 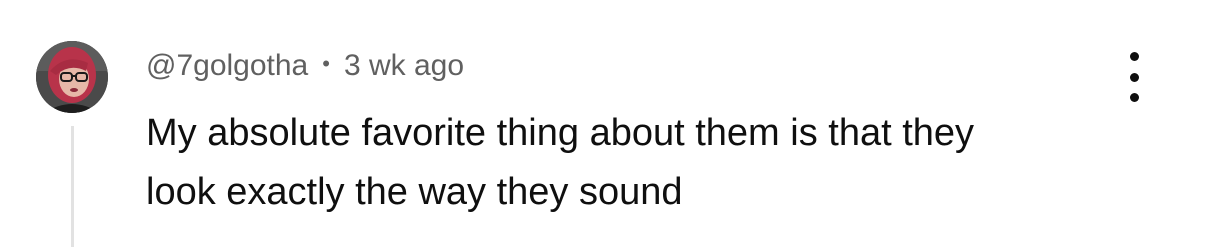 I want to click on avatar, so click(x=72, y=77).